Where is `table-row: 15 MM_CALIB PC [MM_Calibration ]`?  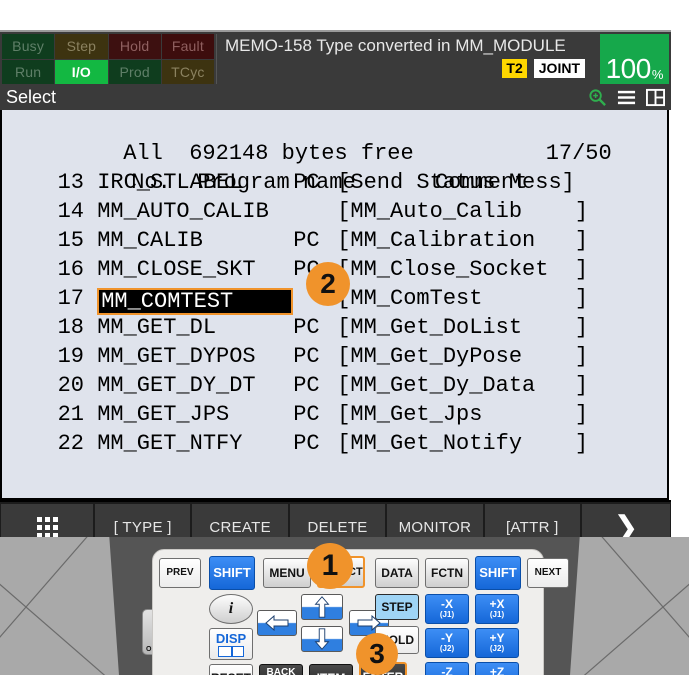 table-row: 15 MM_CALIB PC [MM_Calibration ] is located at coordinates (334, 240).